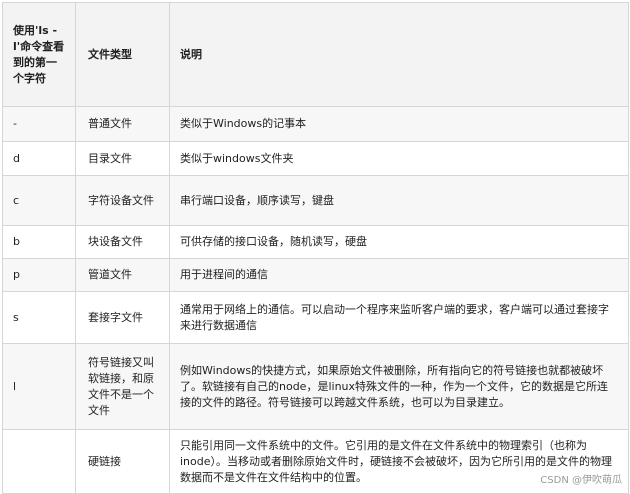 Image resolution: width=630 pixels, height=494 pixels. I want to click on cell-type: 普通文件, so click(122, 124).